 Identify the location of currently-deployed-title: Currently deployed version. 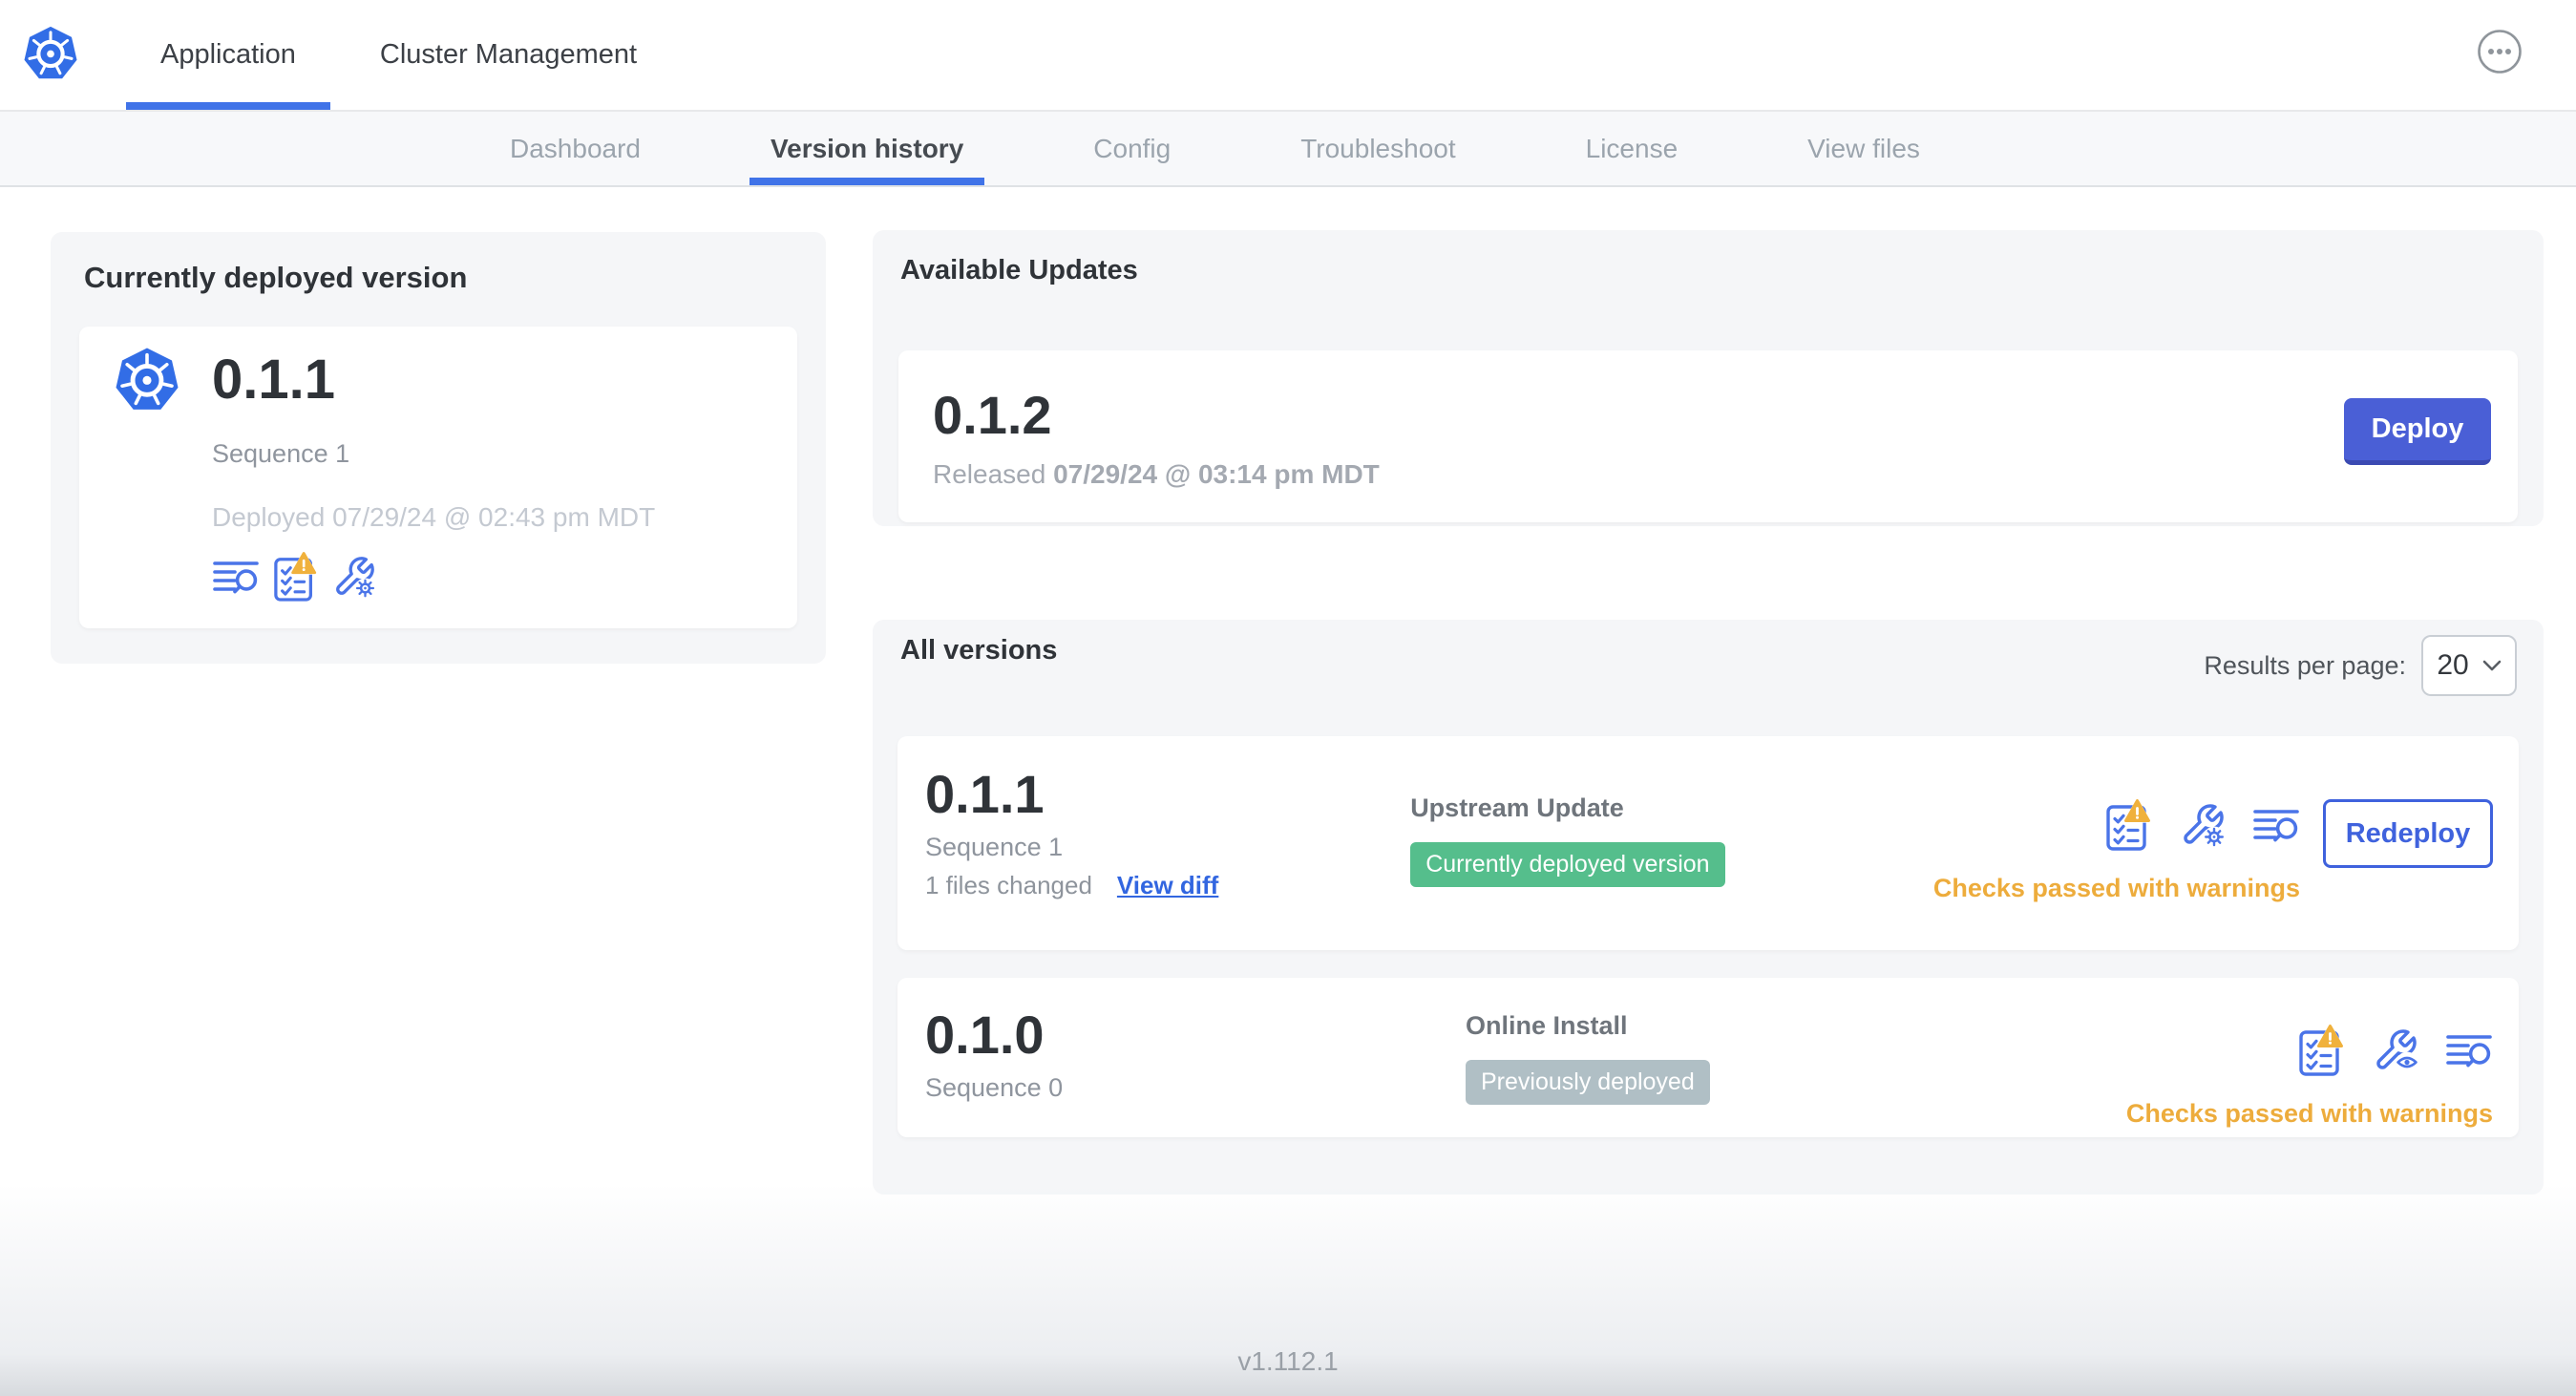
(276, 277).